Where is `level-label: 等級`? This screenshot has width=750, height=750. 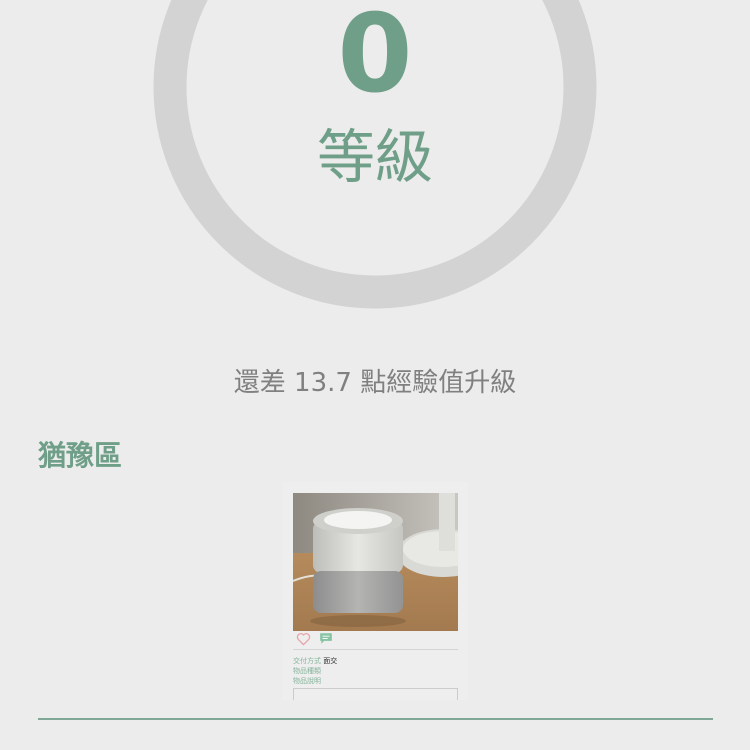
level-label: 等級 is located at coordinates (374, 157).